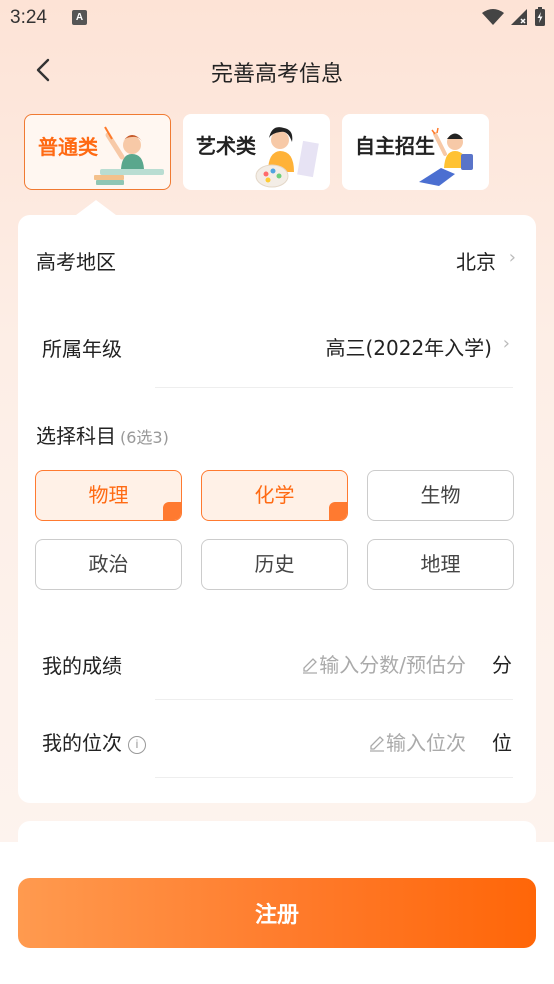 Image resolution: width=554 pixels, height=984 pixels. I want to click on register-button: 注册, so click(277, 913).